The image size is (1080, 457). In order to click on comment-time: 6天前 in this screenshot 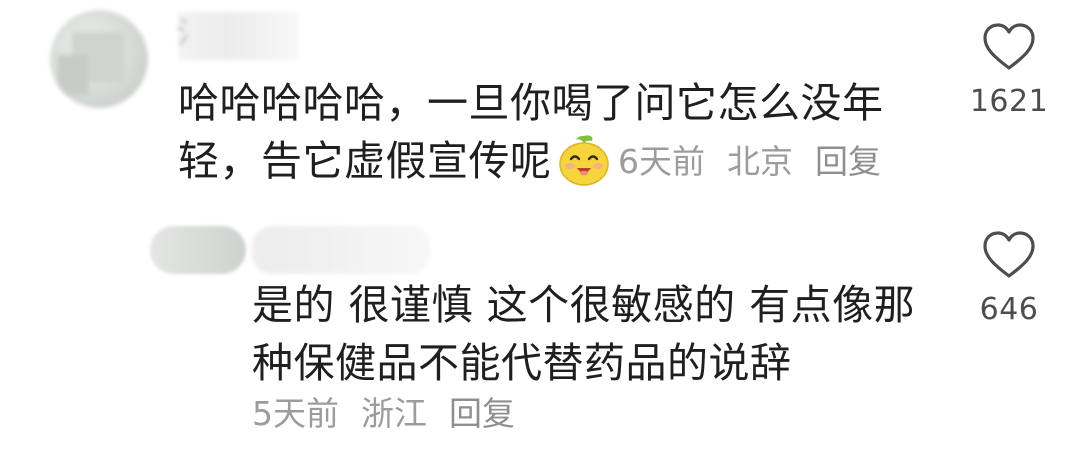, I will do `click(661, 161)`.